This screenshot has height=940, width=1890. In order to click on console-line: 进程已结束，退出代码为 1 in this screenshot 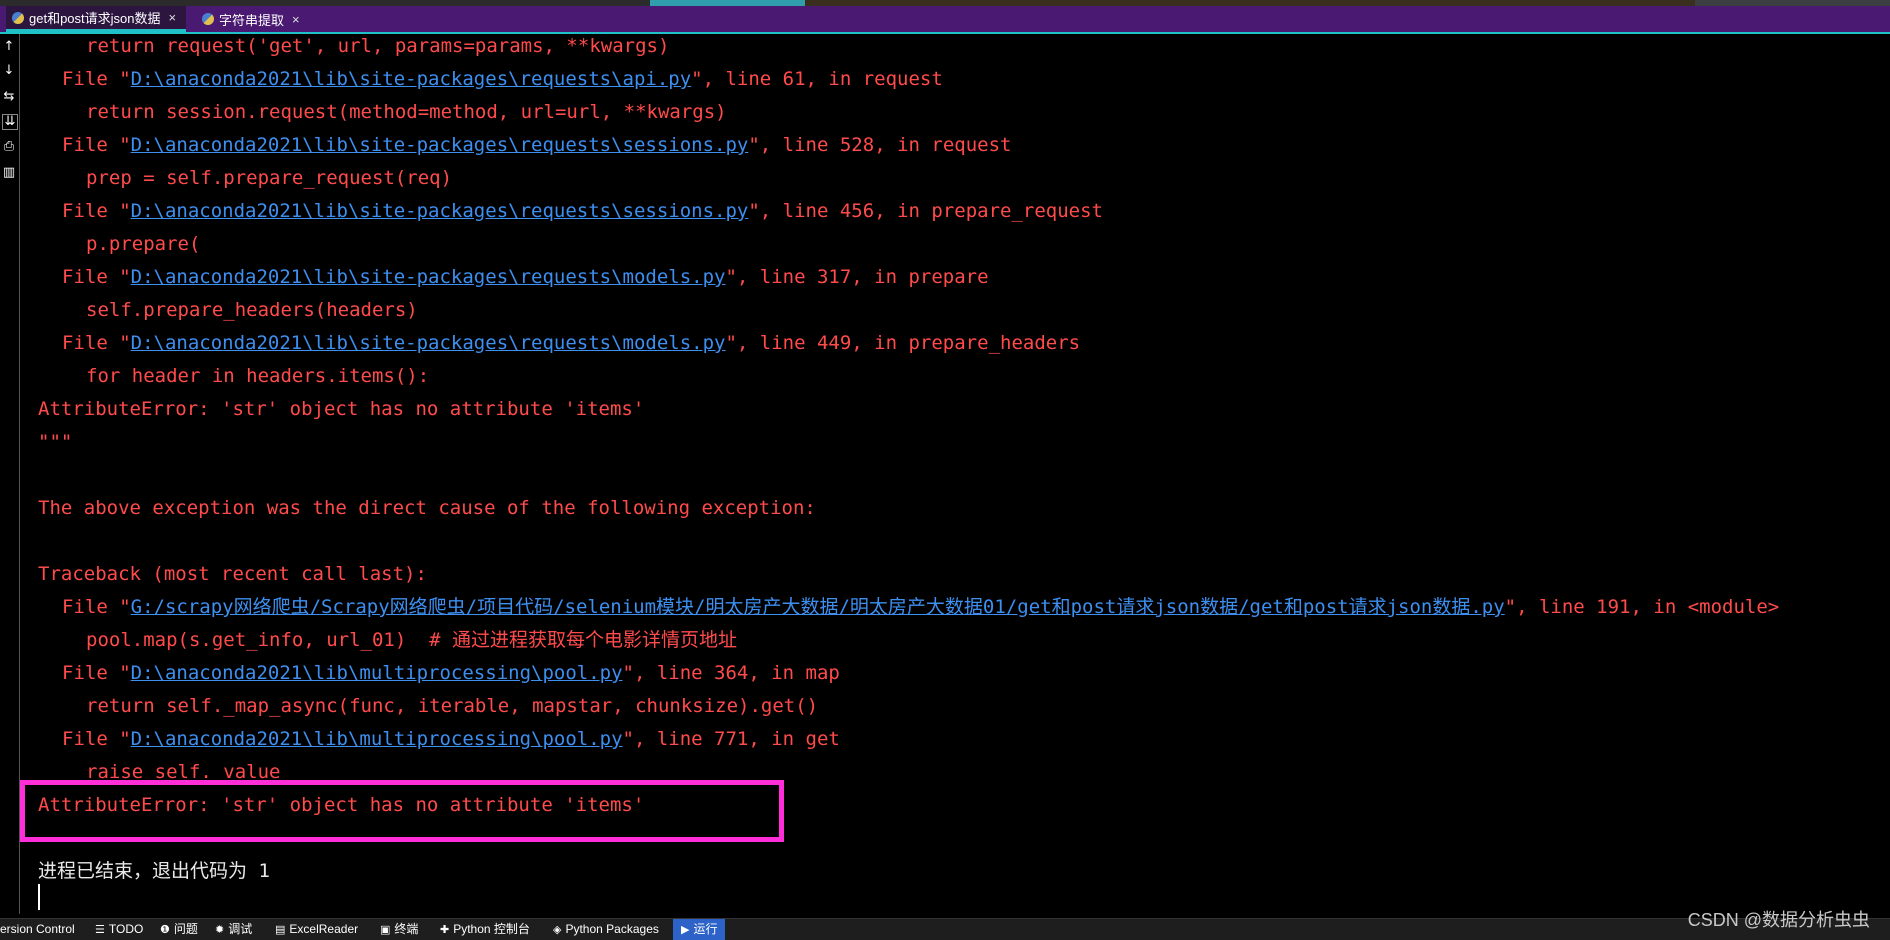, I will do `click(154, 871)`.